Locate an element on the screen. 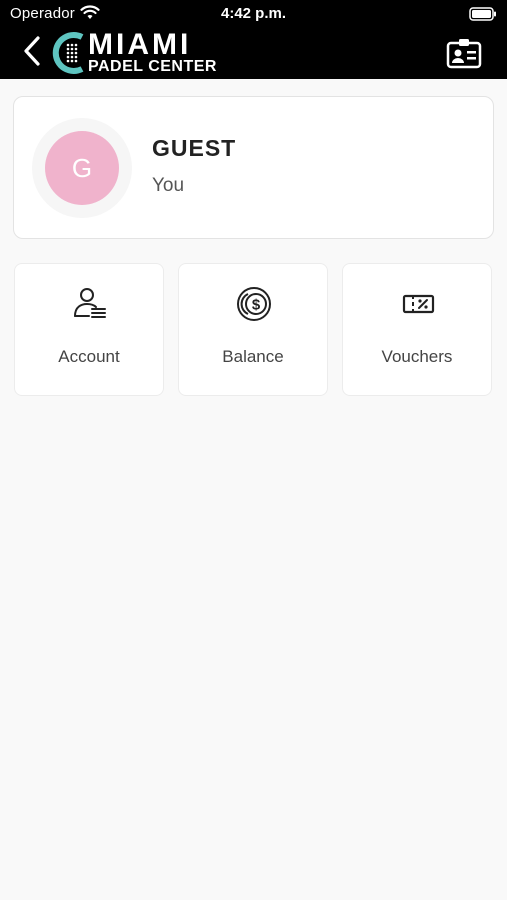  avatar-ring: G is located at coordinates (82, 168).